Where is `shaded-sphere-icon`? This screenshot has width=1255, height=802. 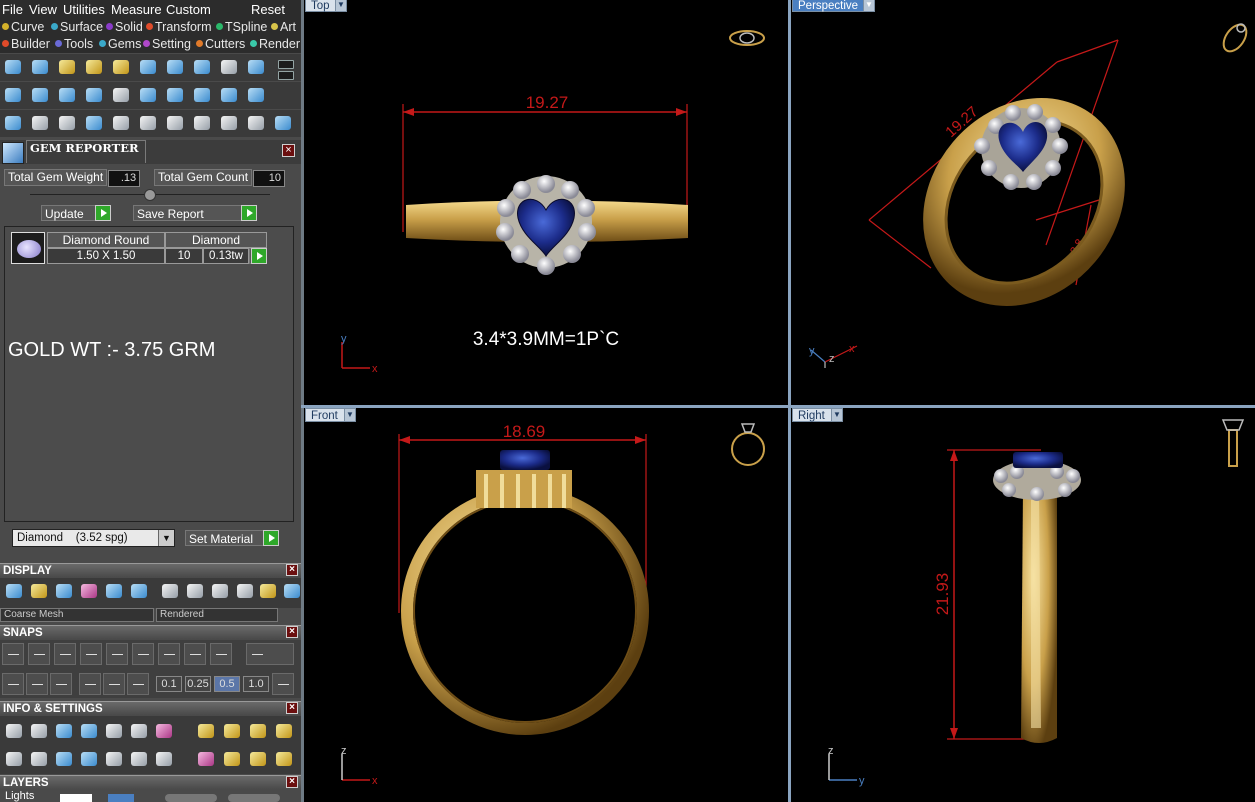 shaded-sphere-icon is located at coordinates (64, 591).